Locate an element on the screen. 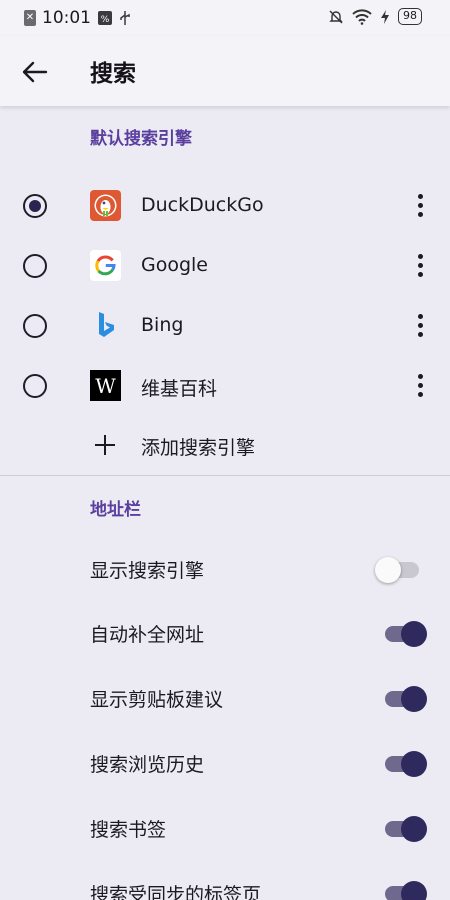 Image resolution: width=450 pixels, height=900 pixels. wifi-icon is located at coordinates (362, 16).